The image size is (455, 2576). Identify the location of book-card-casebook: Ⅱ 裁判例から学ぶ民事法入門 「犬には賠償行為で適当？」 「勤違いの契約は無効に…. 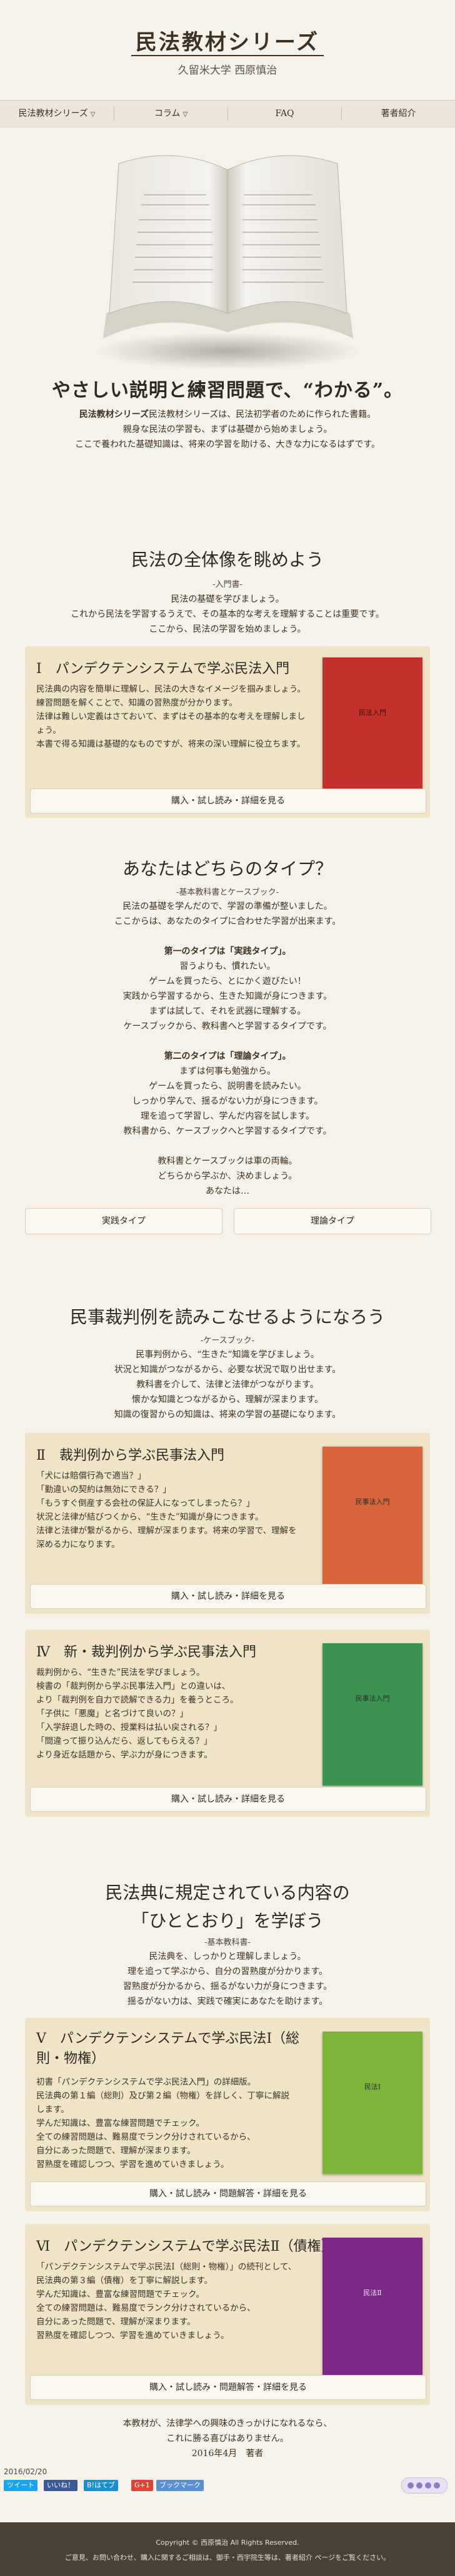
(227, 1523).